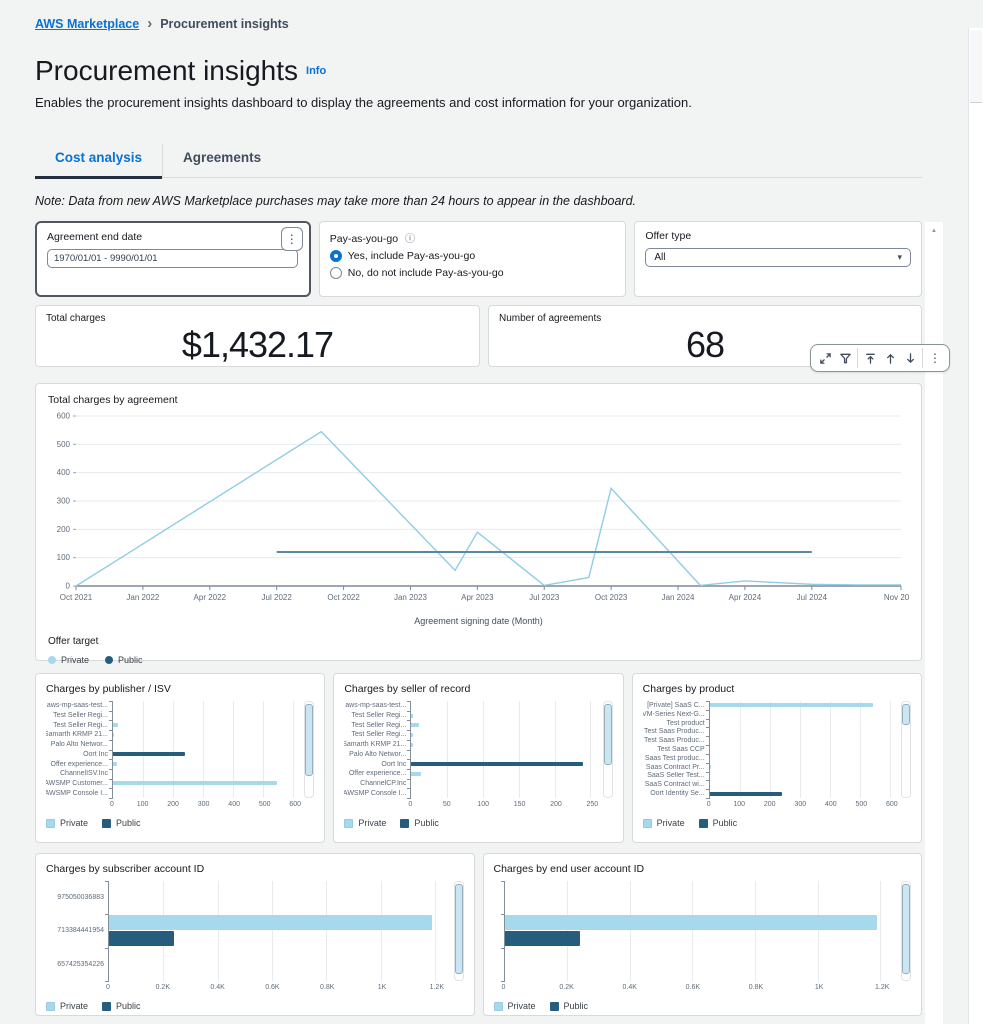 The height and width of the screenshot is (1024, 983). I want to click on move-to-top-icon, so click(870, 358).